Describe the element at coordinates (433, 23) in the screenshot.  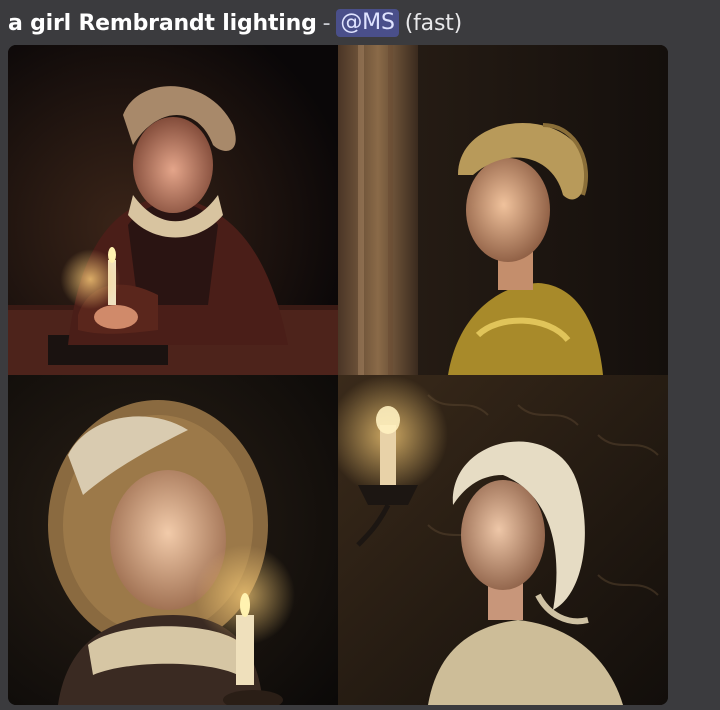
I see `generation-mode: (fast)` at that location.